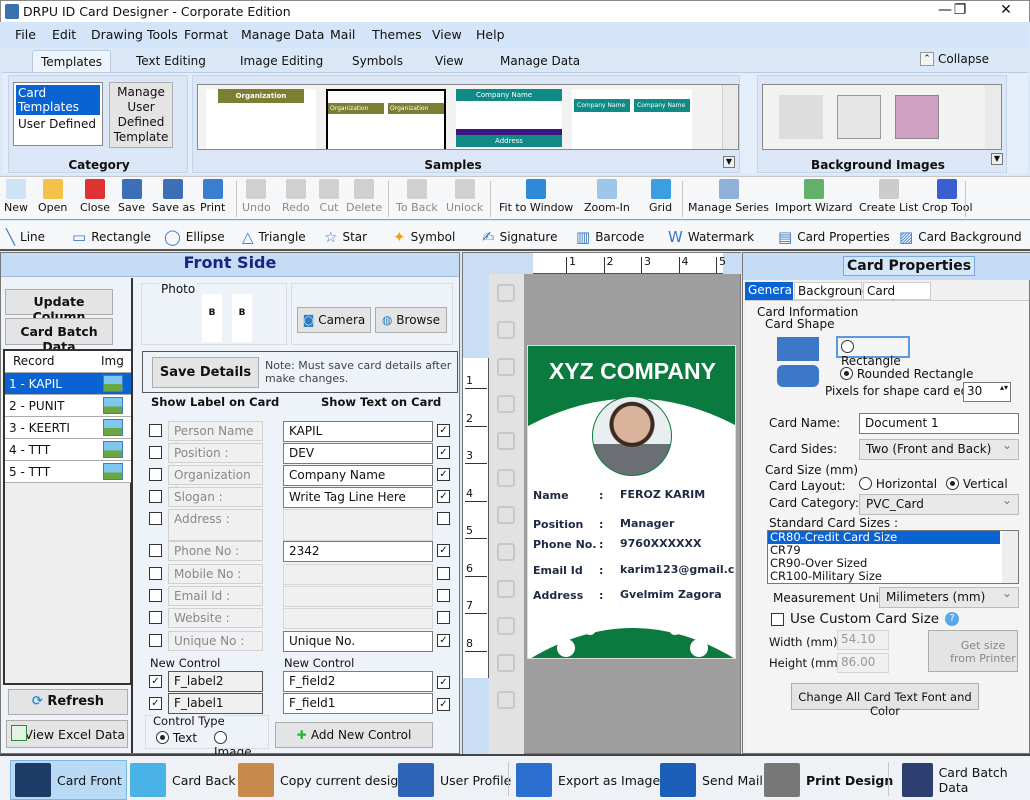  Describe the element at coordinates (296, 199) in the screenshot. I see `redo-button: Redo` at that location.